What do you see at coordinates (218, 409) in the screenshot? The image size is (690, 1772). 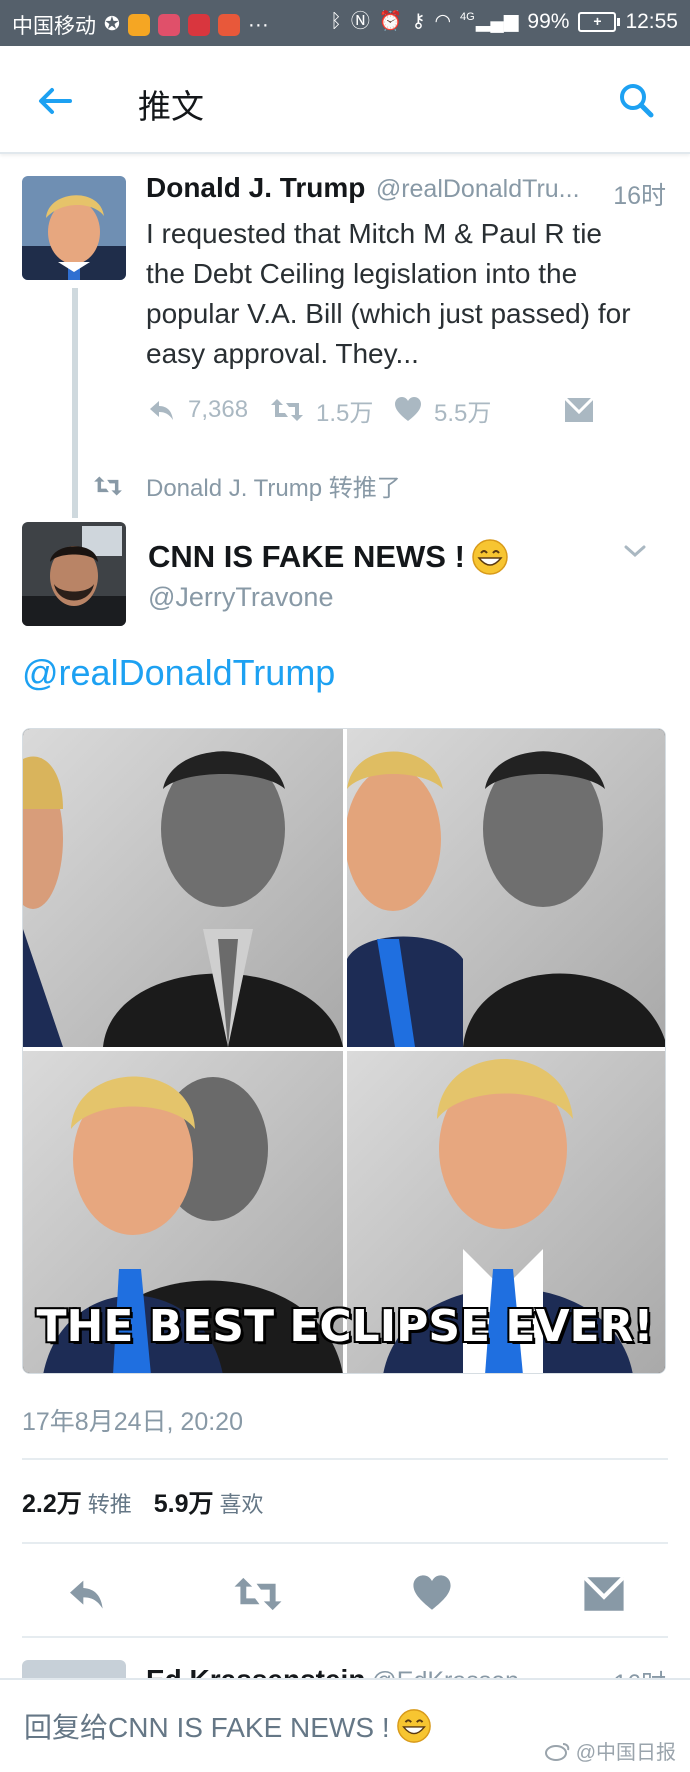 I see `reply-count: 7,368` at bounding box center [218, 409].